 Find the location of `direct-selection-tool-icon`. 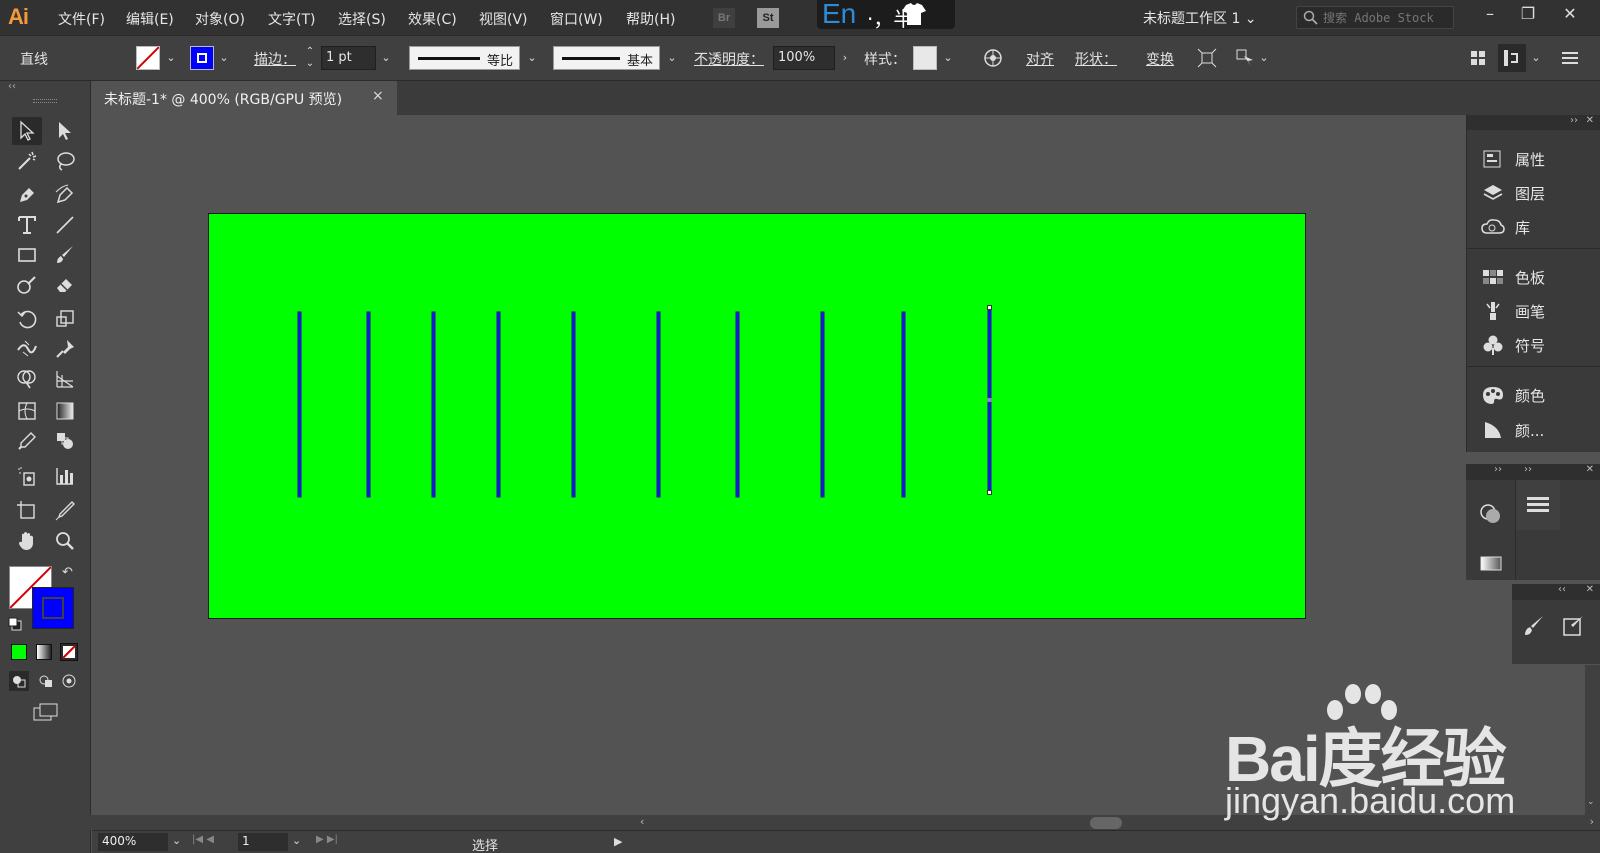

direct-selection-tool-icon is located at coordinates (65, 131).